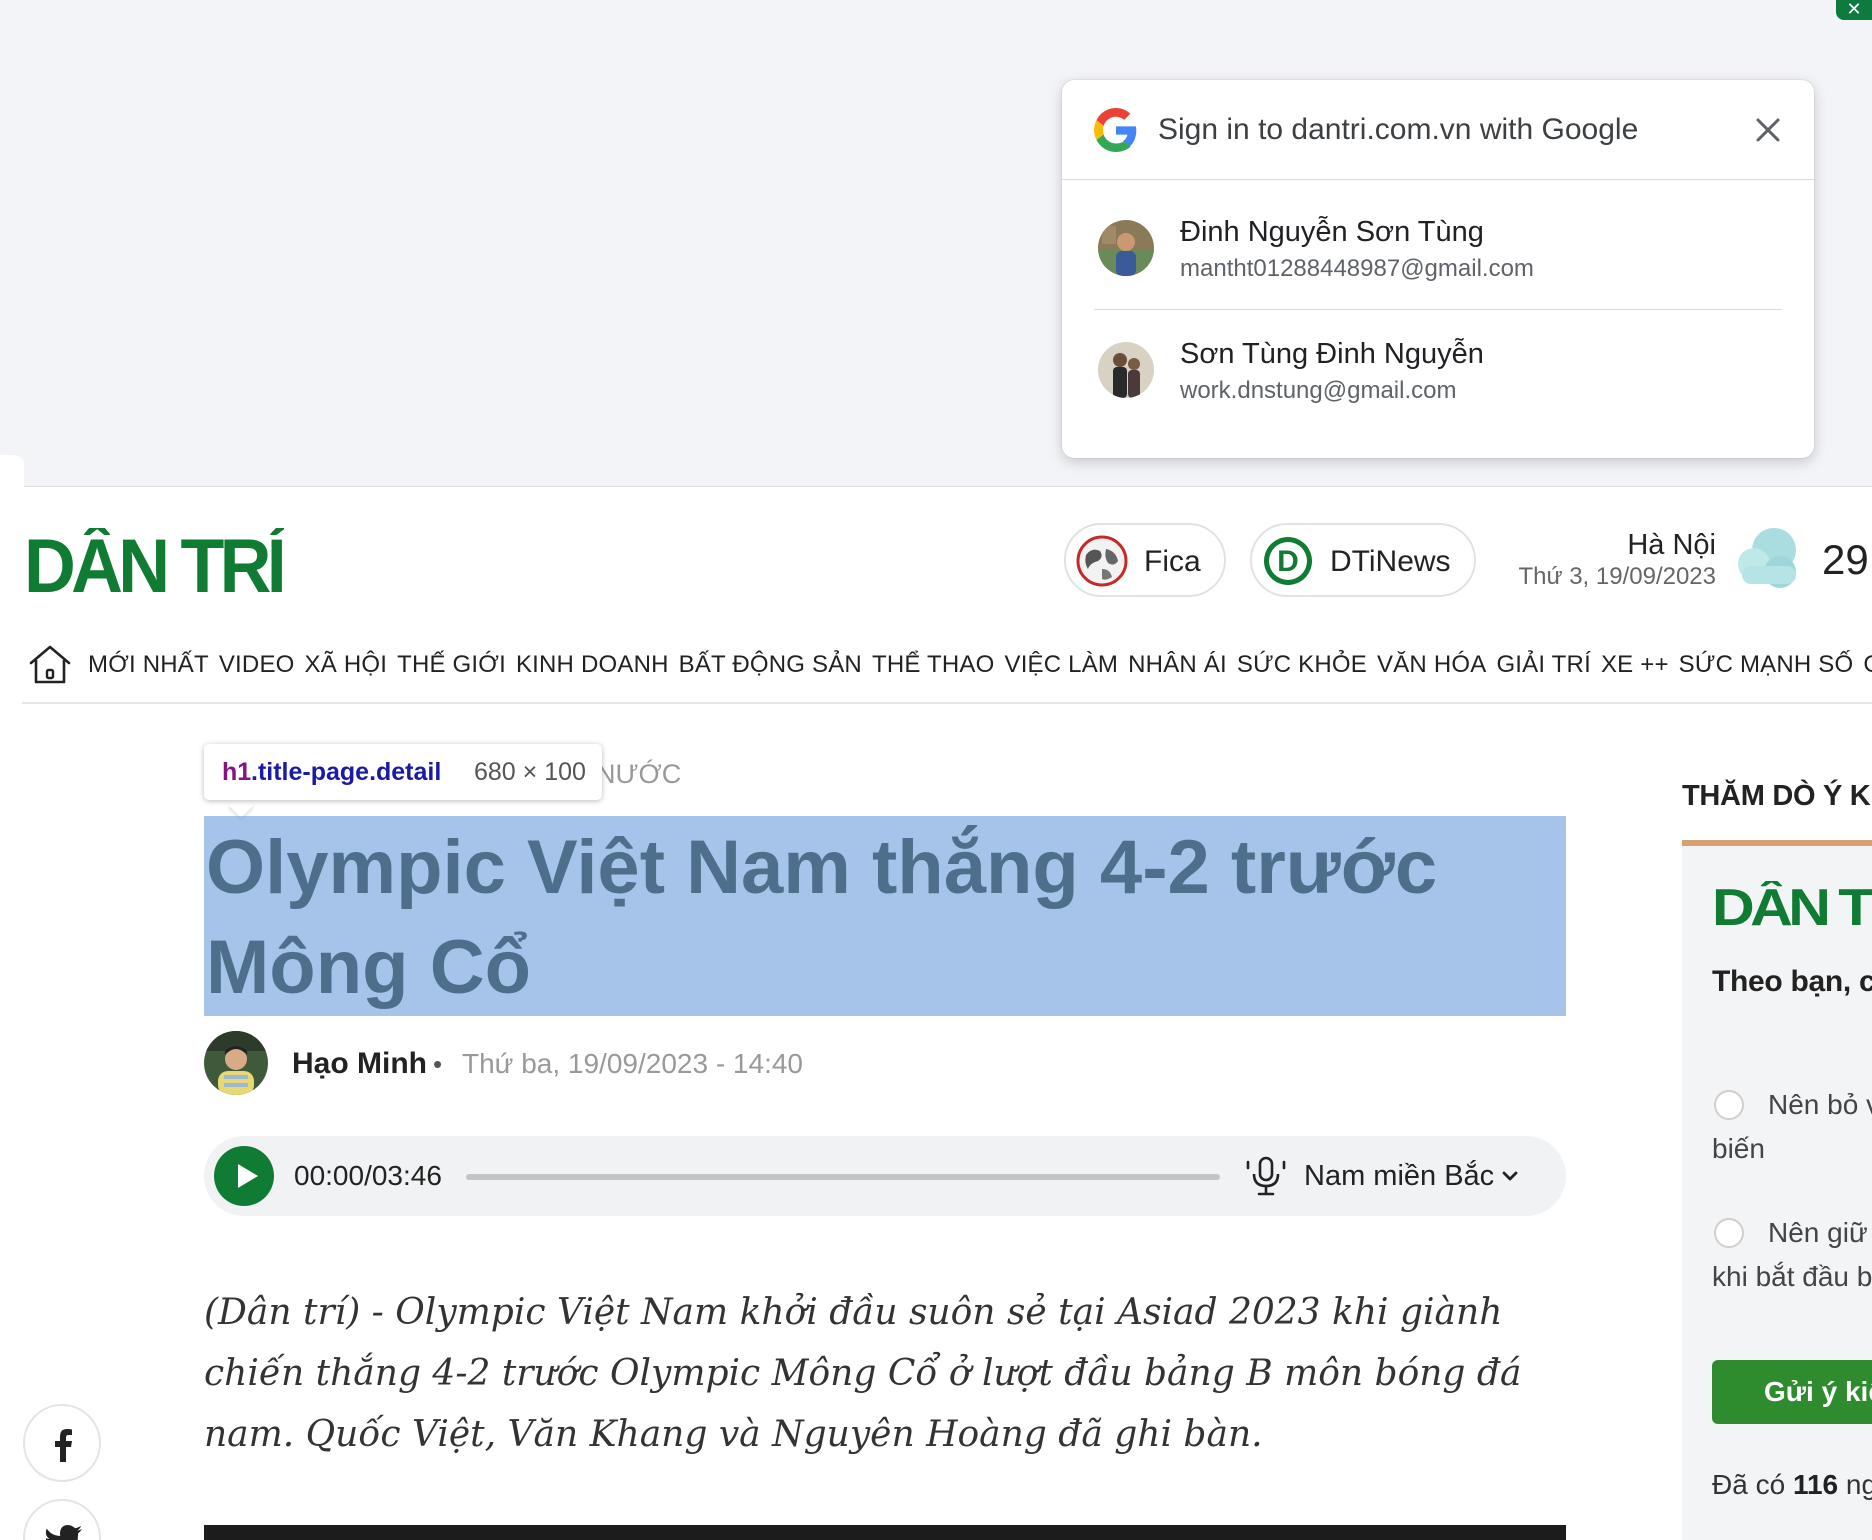  What do you see at coordinates (63, 1532) in the screenshot?
I see `twitter-icon` at bounding box center [63, 1532].